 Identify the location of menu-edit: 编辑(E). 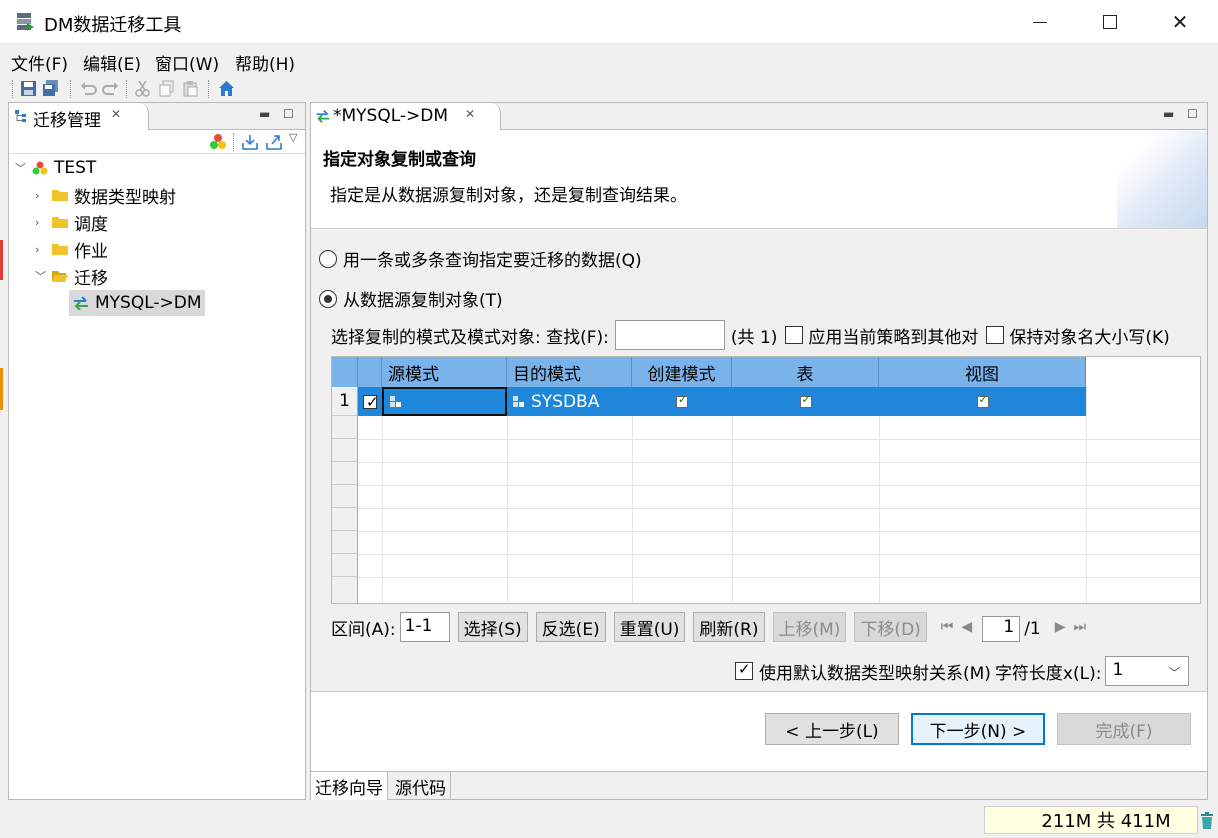
(112, 62).